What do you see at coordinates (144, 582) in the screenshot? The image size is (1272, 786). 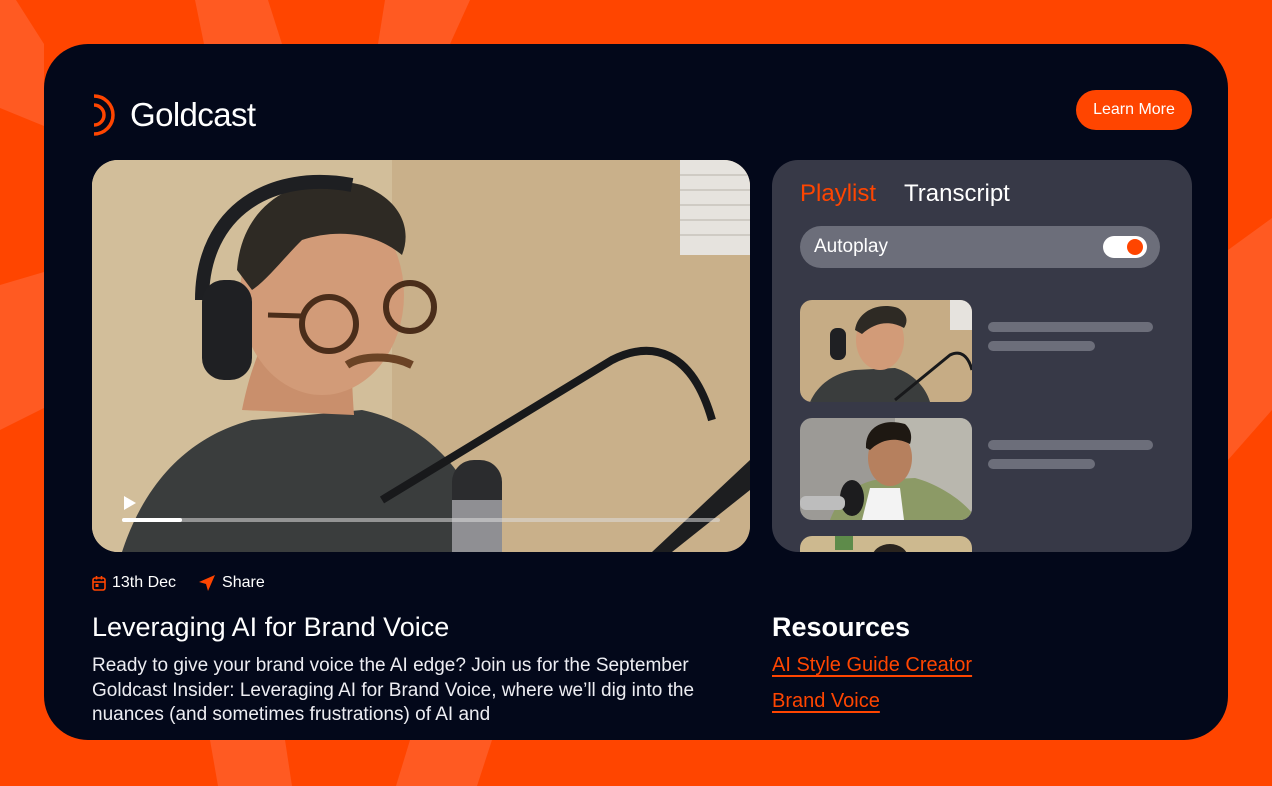 I see `event-date-text: 13th Dec` at bounding box center [144, 582].